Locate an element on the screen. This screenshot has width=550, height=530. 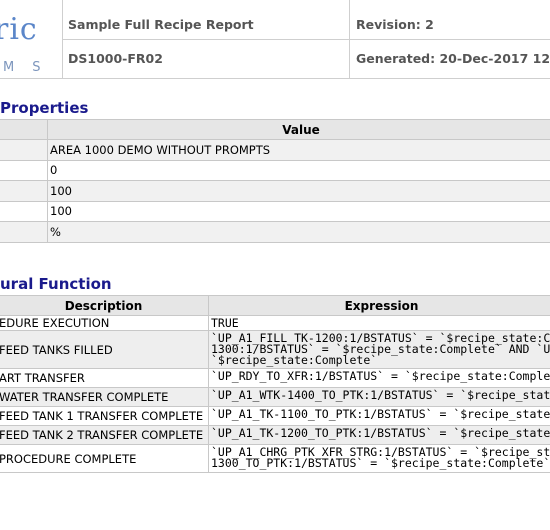
property-value-cell: 0 is located at coordinates (298, 170).